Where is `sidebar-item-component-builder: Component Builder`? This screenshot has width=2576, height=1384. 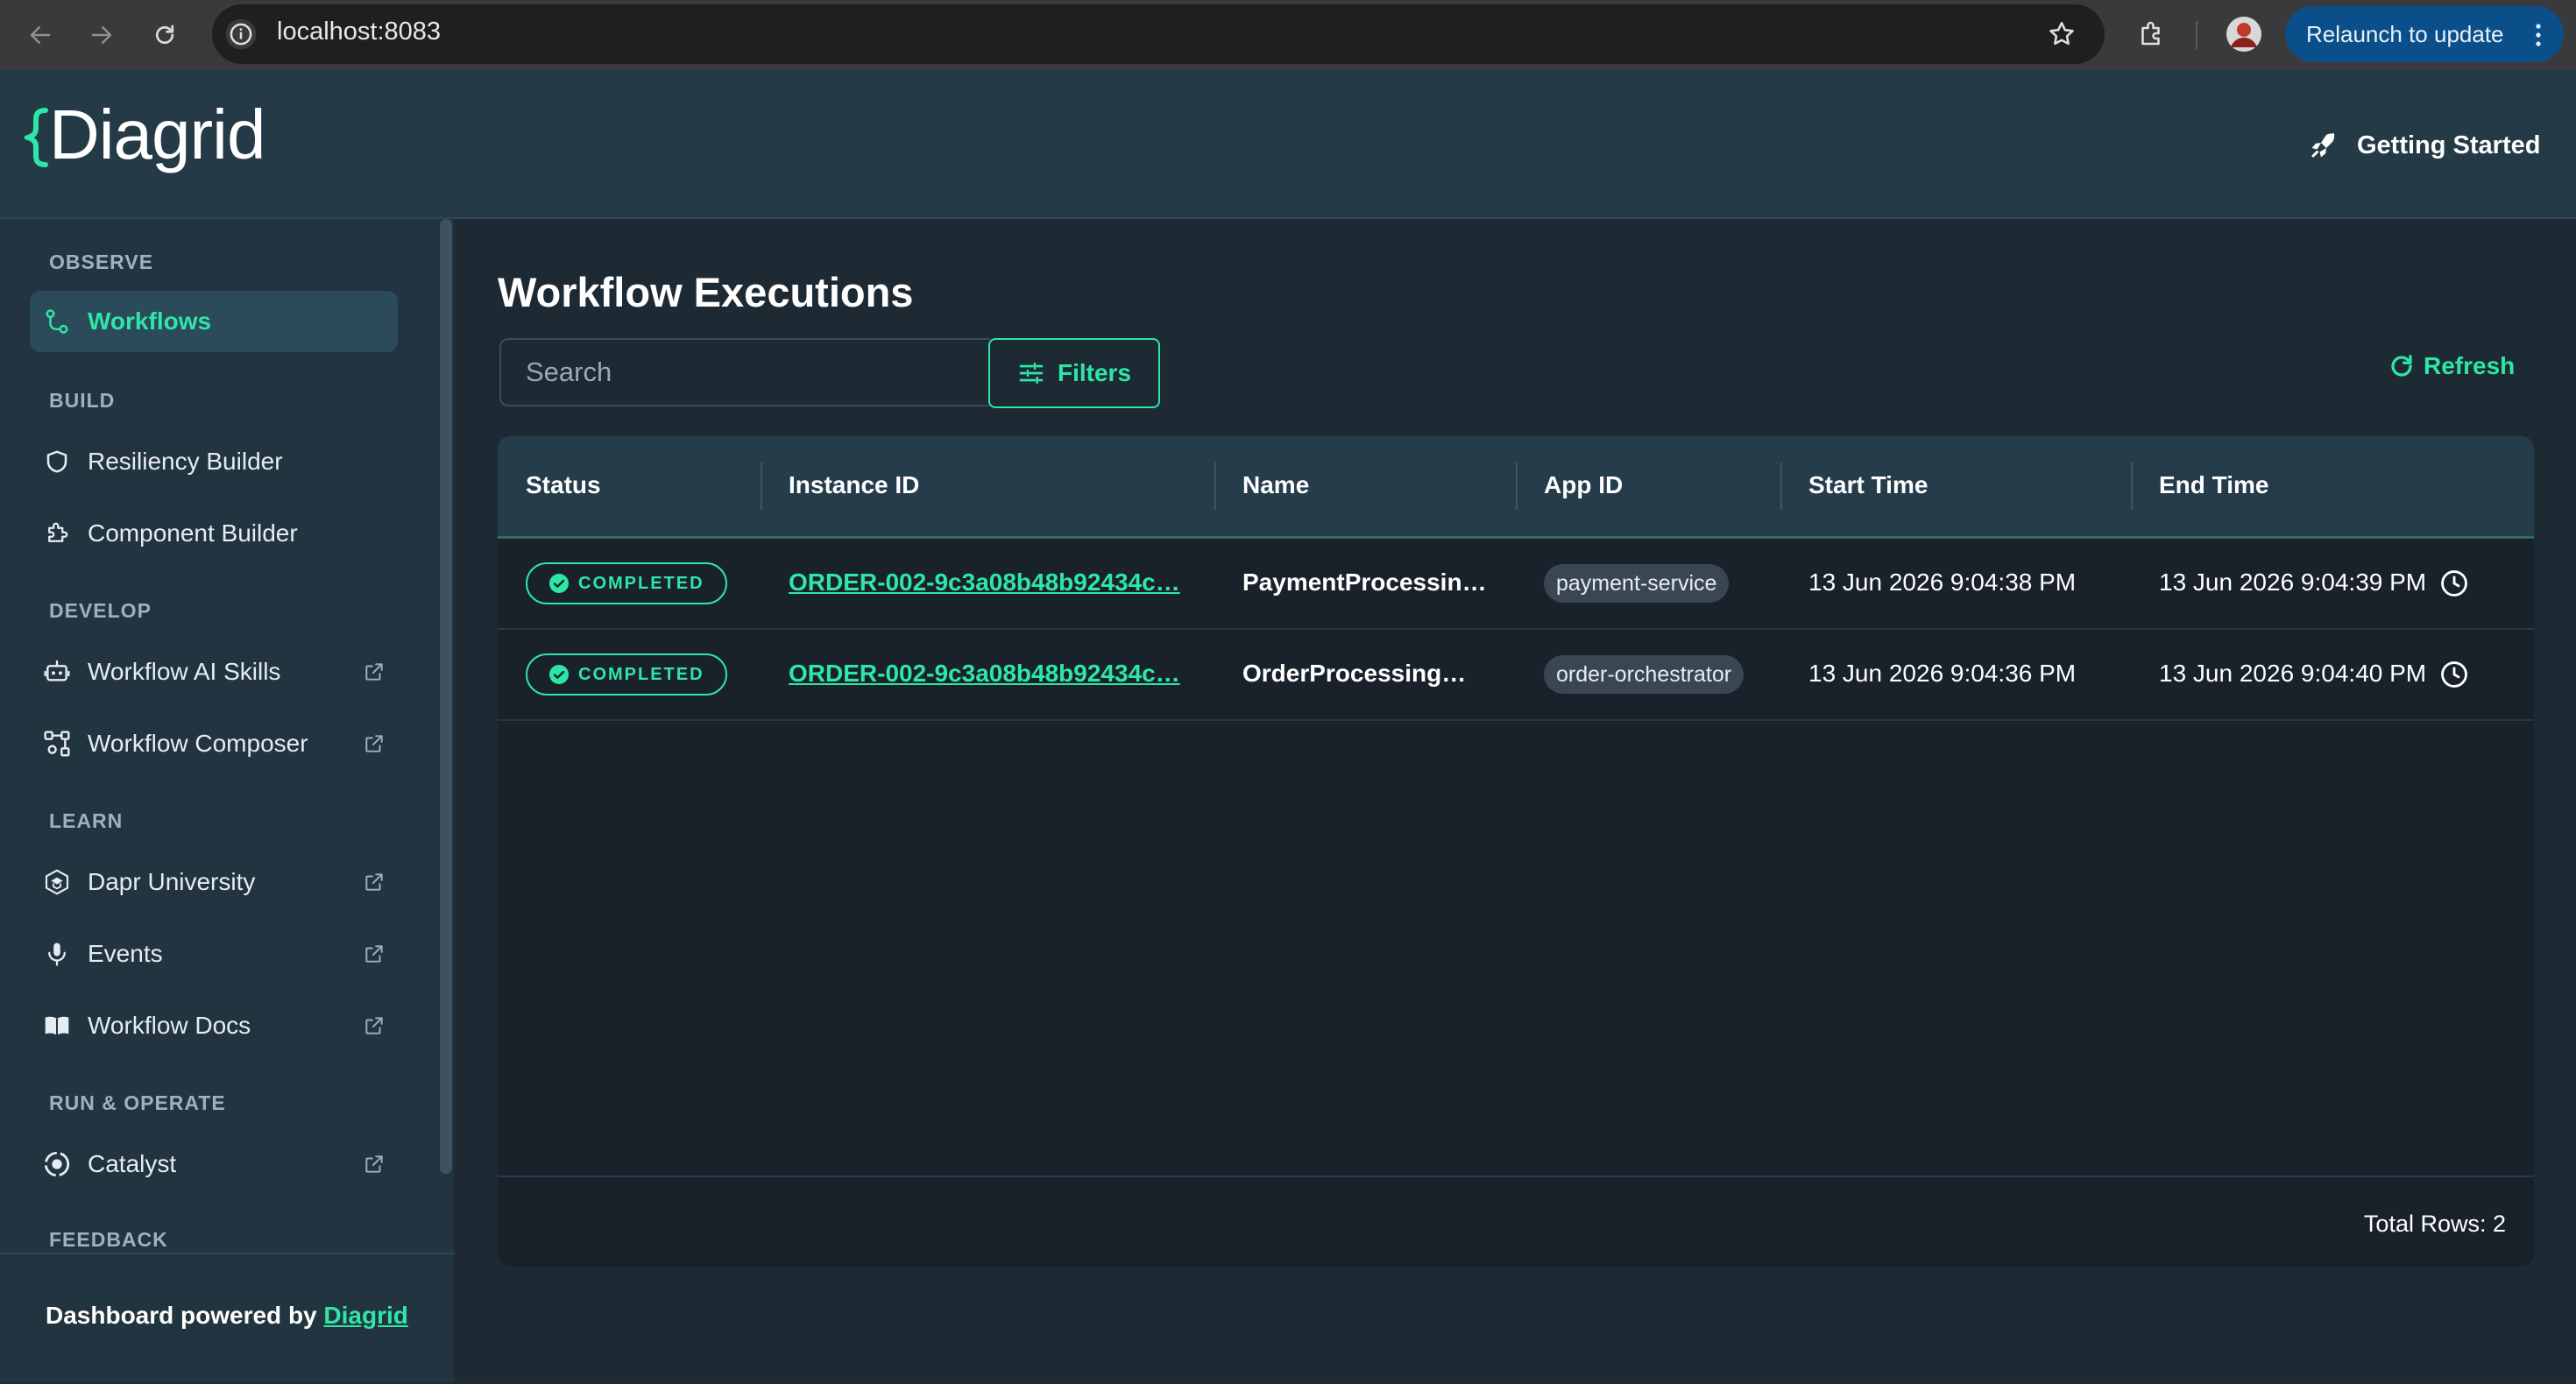 sidebar-item-component-builder: Component Builder is located at coordinates (214, 534).